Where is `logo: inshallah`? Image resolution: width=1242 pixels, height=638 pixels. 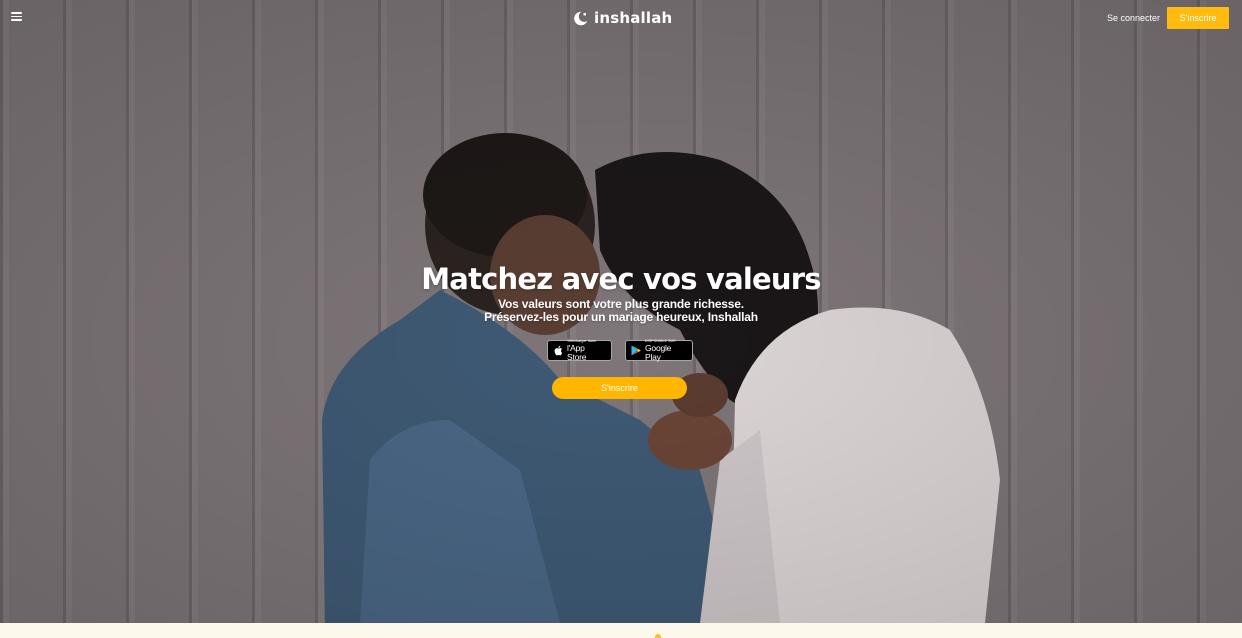 logo: inshallah is located at coordinates (622, 18).